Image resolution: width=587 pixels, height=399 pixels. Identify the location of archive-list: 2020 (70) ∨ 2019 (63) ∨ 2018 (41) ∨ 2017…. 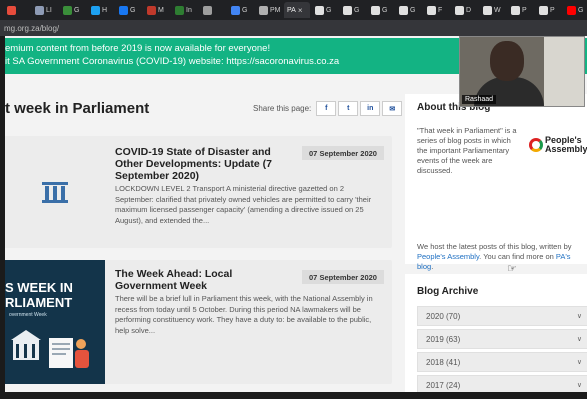
(502, 349).